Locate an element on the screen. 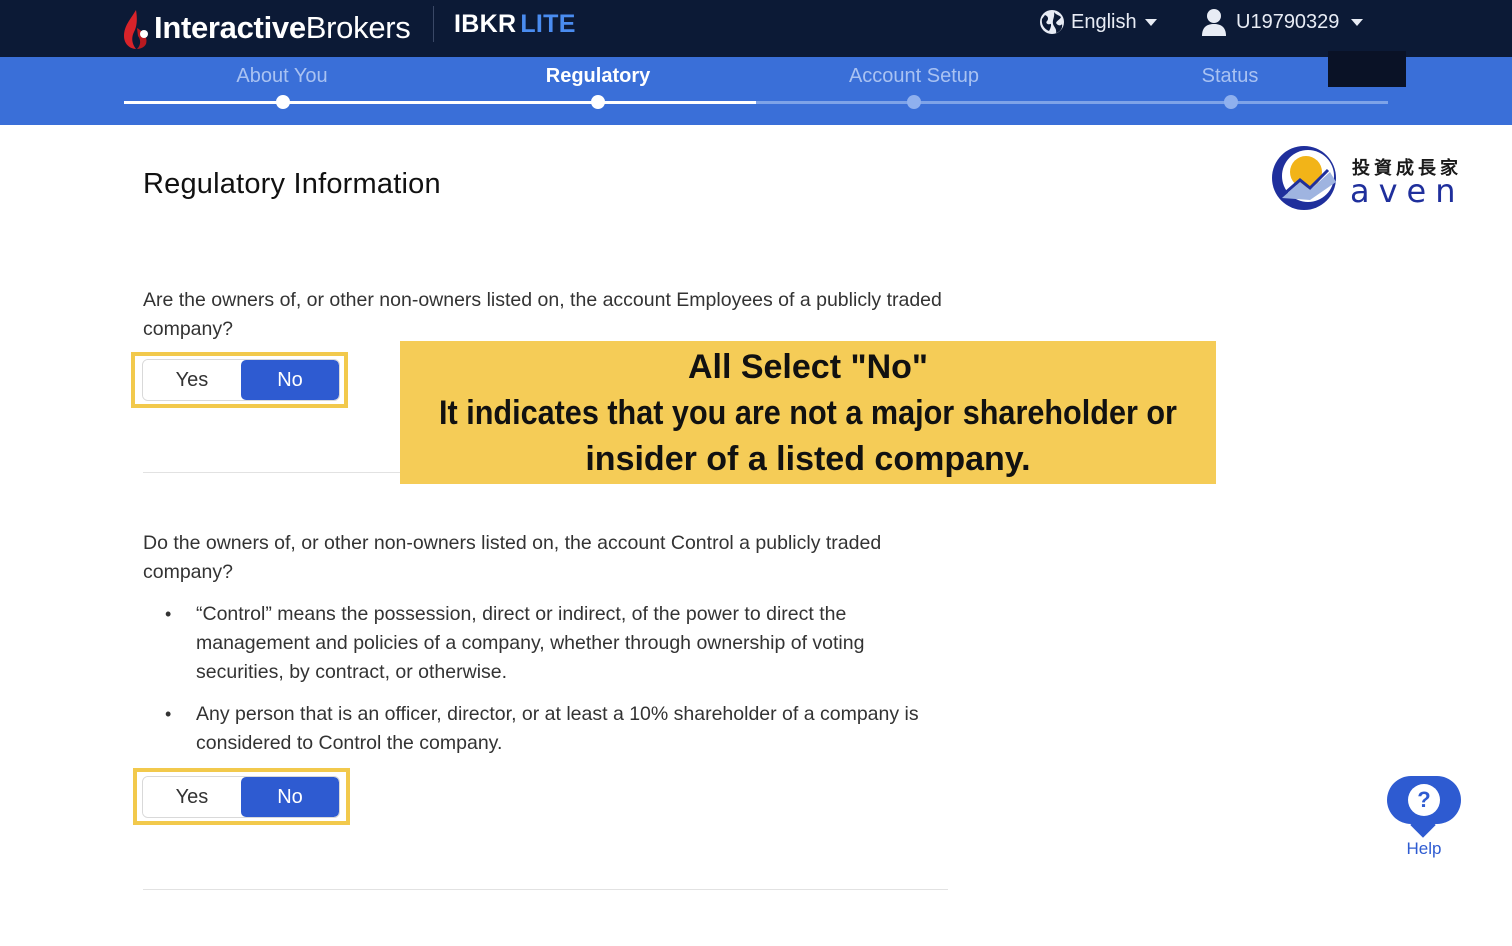  question1-yes-button: Yes is located at coordinates (192, 380).